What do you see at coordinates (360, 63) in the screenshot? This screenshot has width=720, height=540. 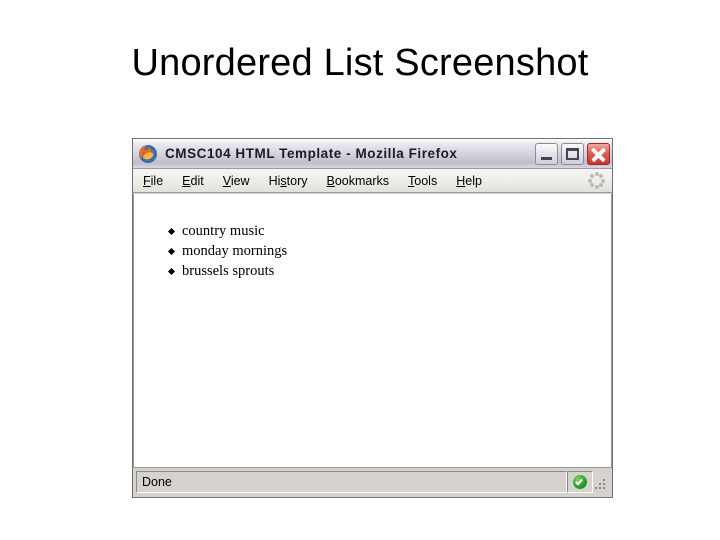 I see `page-title: Unordered List Screenshot` at bounding box center [360, 63].